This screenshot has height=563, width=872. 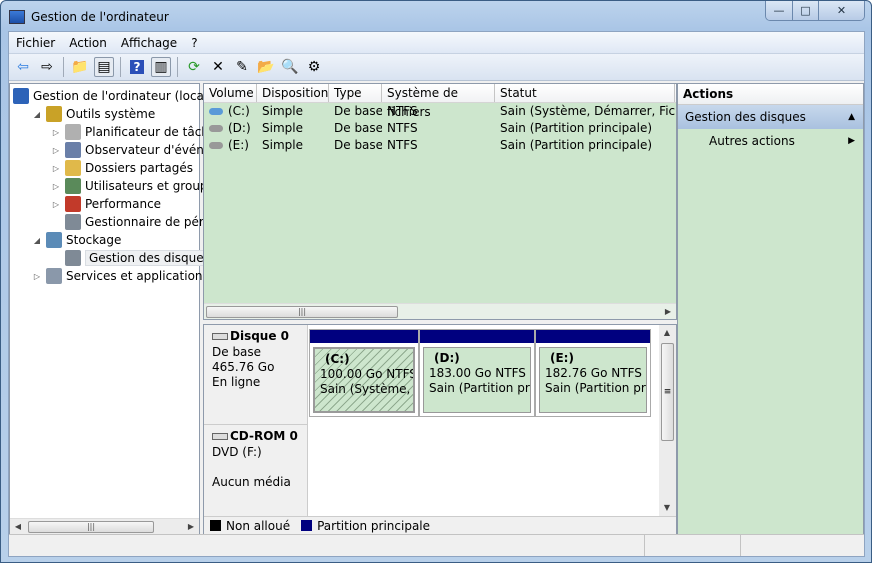 I want to click on column-header: Volume, so click(x=230, y=93).